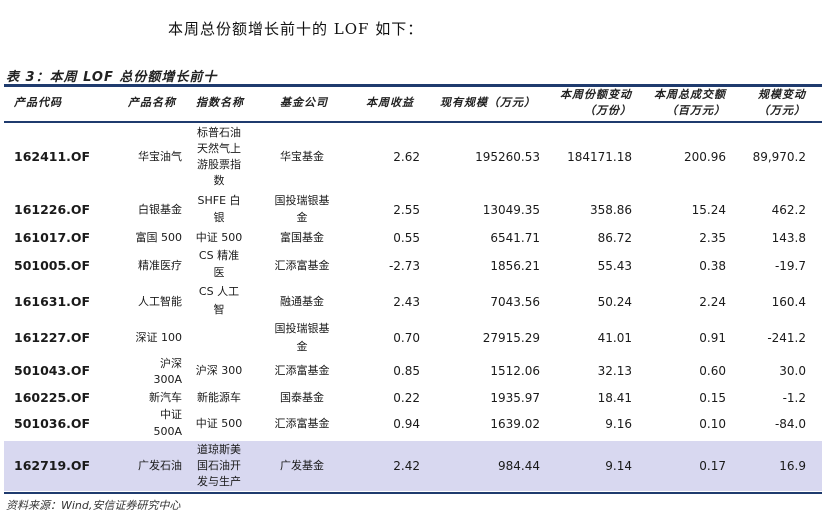  I want to click on cell-scale: 1856.21, so click(515, 266).